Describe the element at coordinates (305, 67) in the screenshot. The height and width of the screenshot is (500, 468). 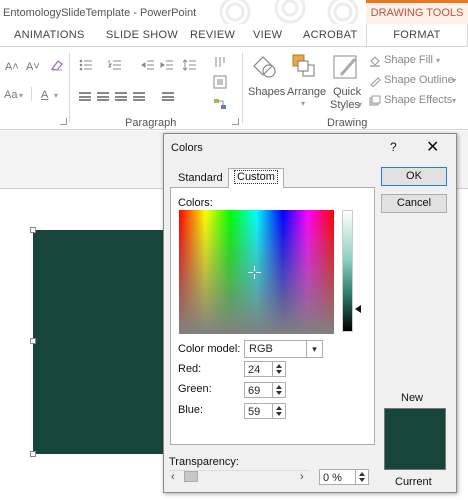
I see `arrange-icon` at that location.